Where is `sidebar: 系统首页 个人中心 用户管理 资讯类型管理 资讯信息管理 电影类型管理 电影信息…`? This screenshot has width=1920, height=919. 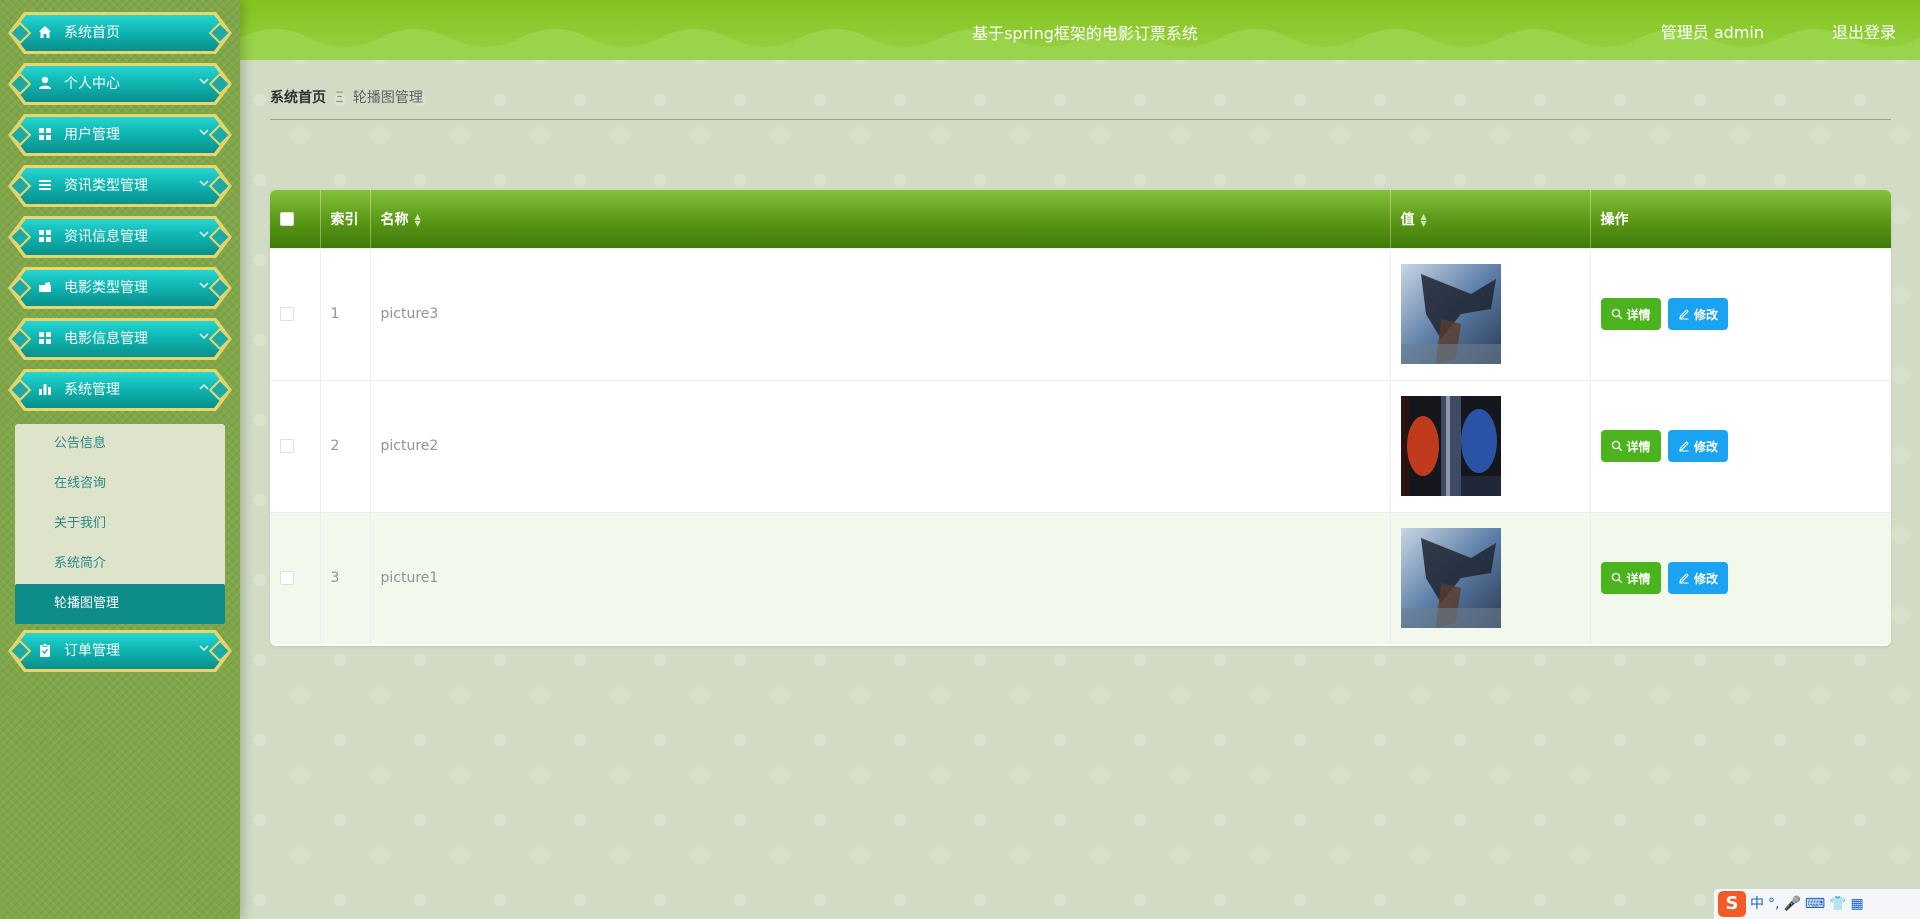
sidebar: 系统首页 个人中心 用户管理 资讯类型管理 资讯信息管理 电影类型管理 电影信息… is located at coordinates (120, 459).